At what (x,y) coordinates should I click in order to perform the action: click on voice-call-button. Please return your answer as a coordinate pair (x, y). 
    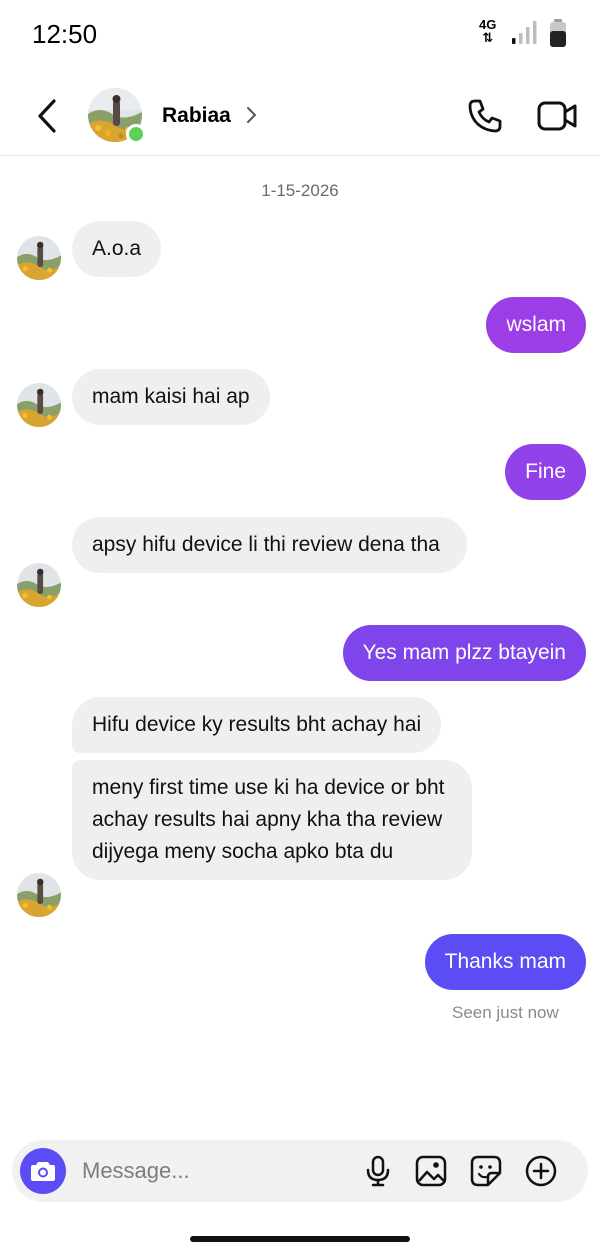
    Looking at the image, I should click on (485, 116).